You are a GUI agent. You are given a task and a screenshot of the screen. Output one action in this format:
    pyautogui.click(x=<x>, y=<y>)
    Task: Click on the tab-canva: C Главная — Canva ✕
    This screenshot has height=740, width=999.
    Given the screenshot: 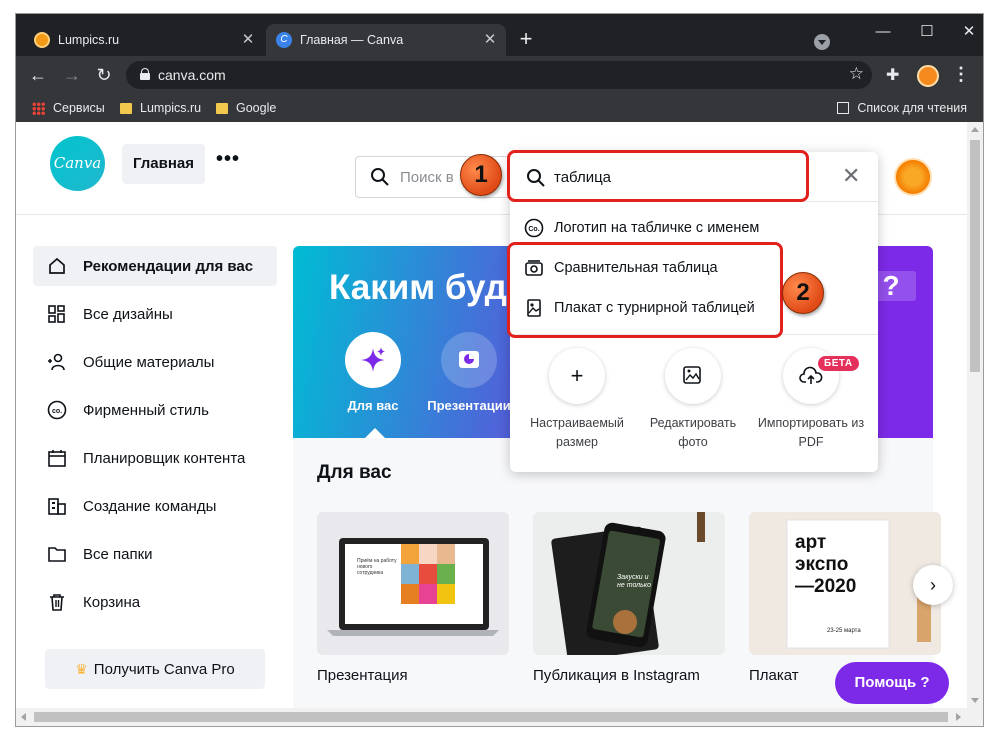 What is the action you would take?
    pyautogui.click(x=386, y=40)
    